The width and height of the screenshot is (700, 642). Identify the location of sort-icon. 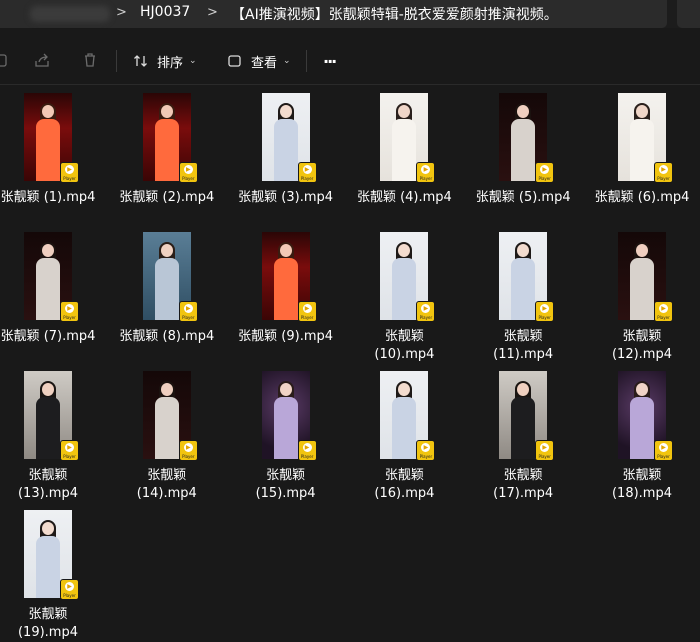
(140, 61).